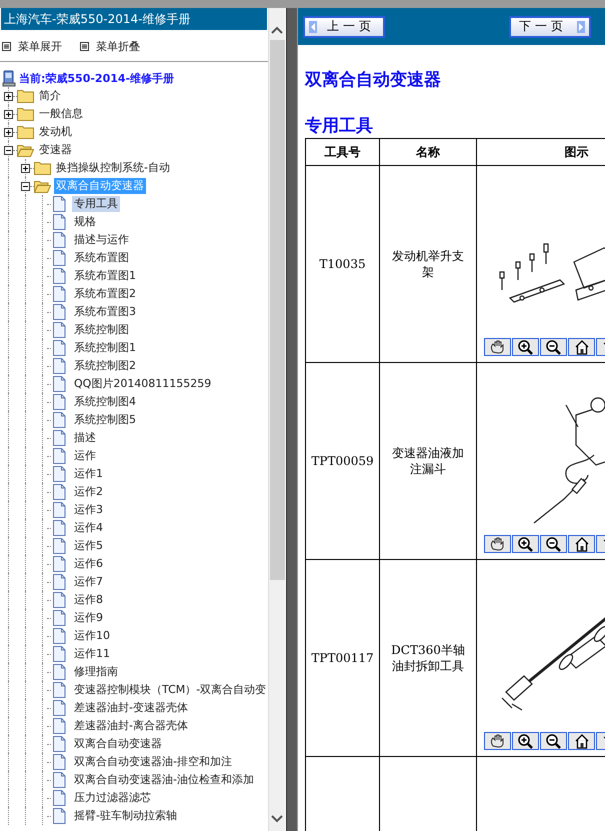  I want to click on tree-item: 运作3, so click(88, 510).